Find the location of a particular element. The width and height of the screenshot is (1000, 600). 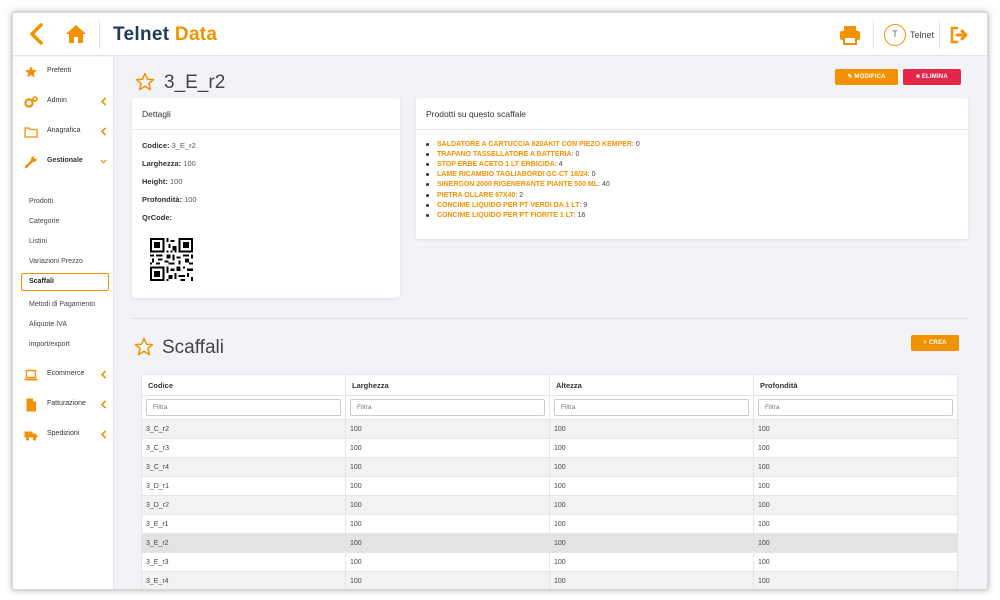

sidebar-item-anagrafica: Anagrafica is located at coordinates (63, 132).